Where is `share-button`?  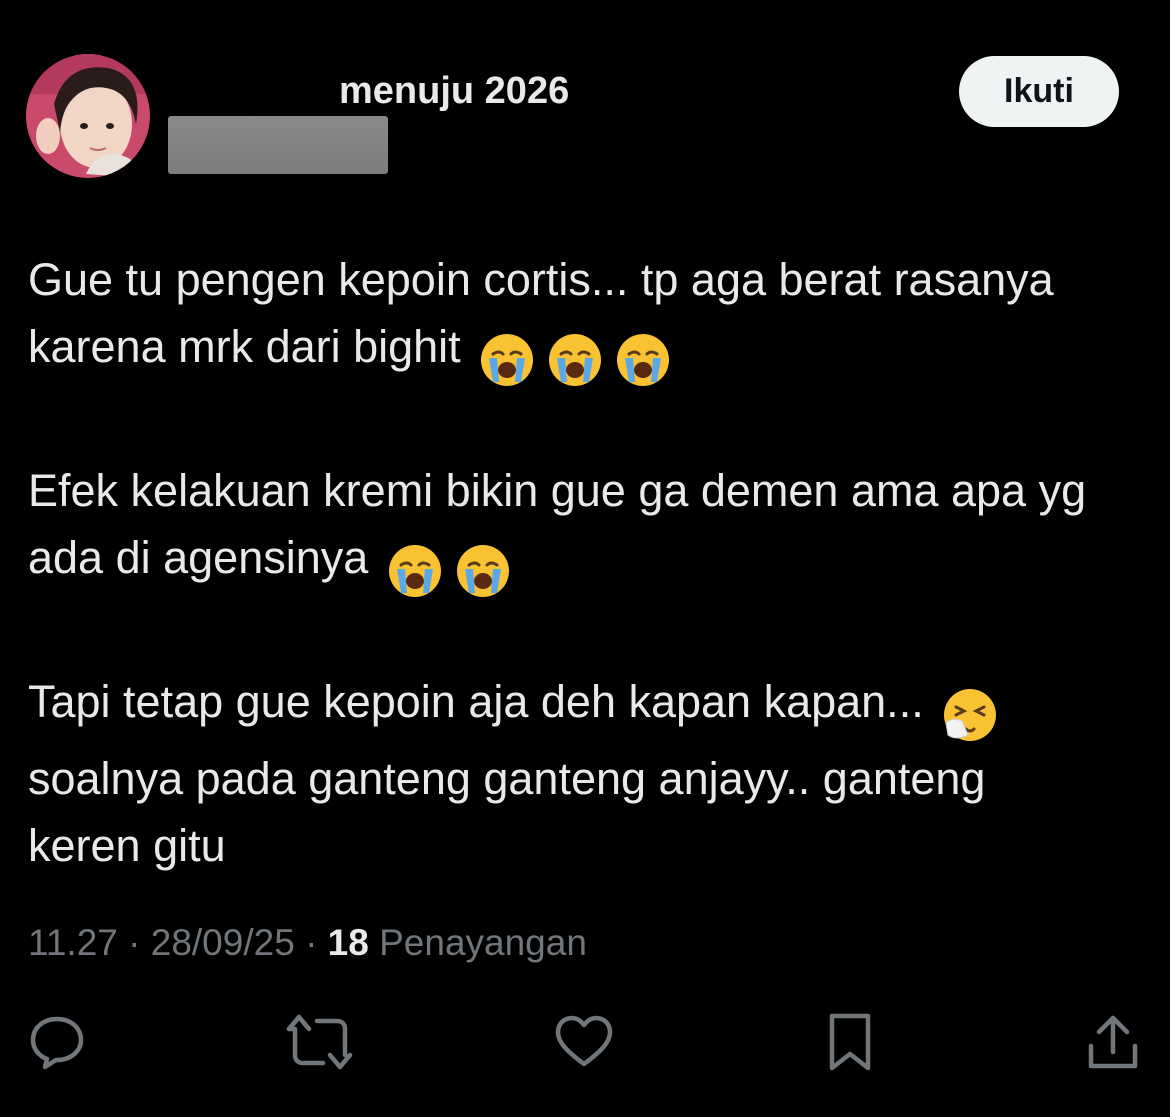 share-button is located at coordinates (1113, 1042).